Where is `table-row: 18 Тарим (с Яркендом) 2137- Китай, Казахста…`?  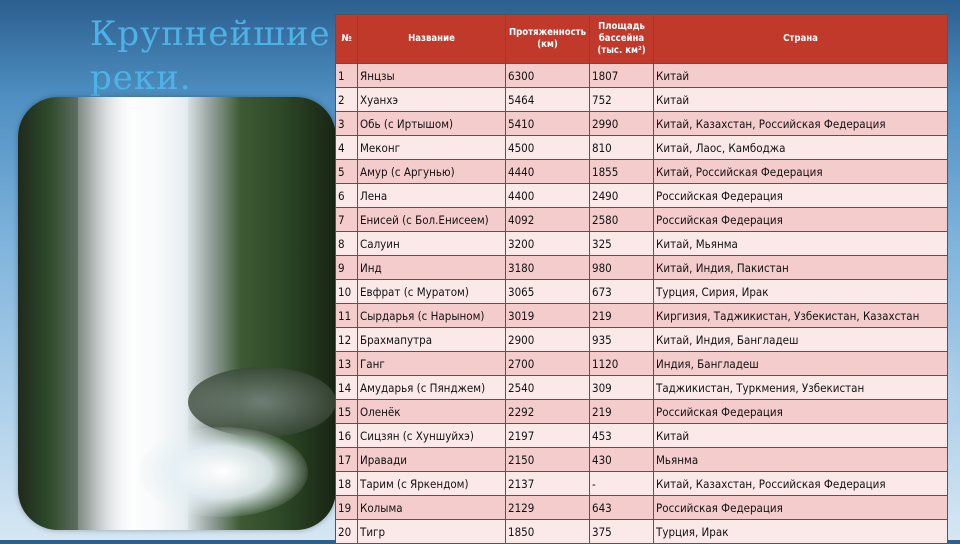 table-row: 18 Тарим (с Яркендом) 2137- Китай, Казахста… is located at coordinates (641, 483).